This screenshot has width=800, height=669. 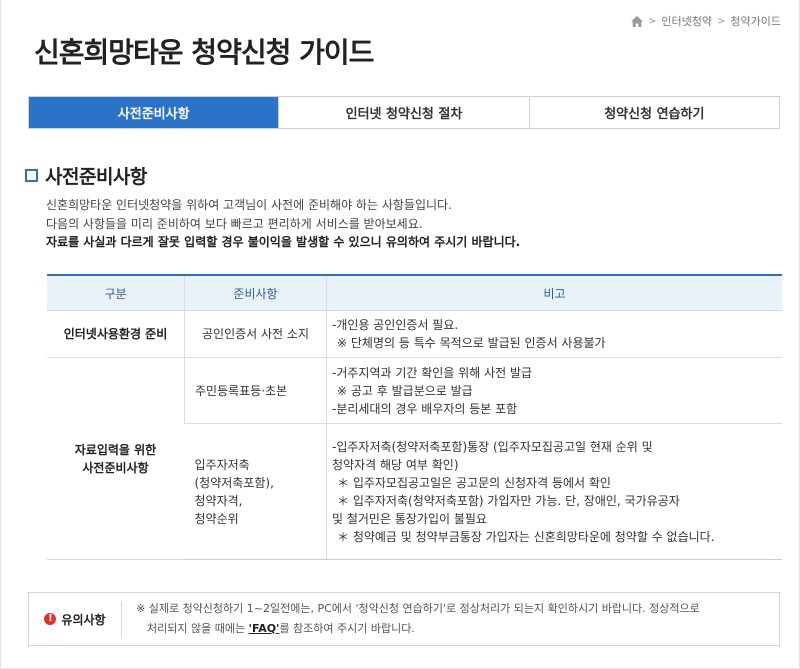 I want to click on square-bullet-icon, so click(x=31, y=175).